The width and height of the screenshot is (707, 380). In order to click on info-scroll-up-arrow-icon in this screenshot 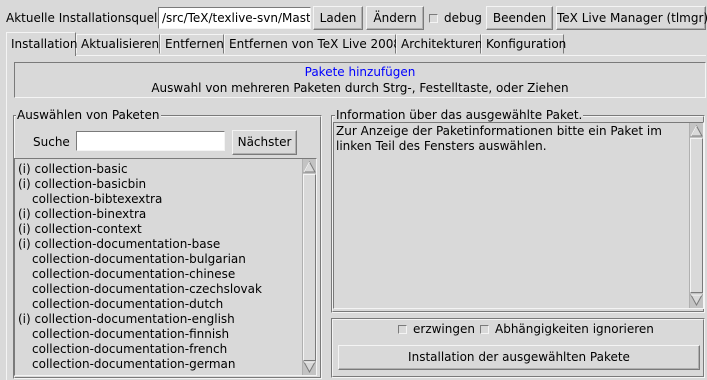, I will do `click(696, 131)`.